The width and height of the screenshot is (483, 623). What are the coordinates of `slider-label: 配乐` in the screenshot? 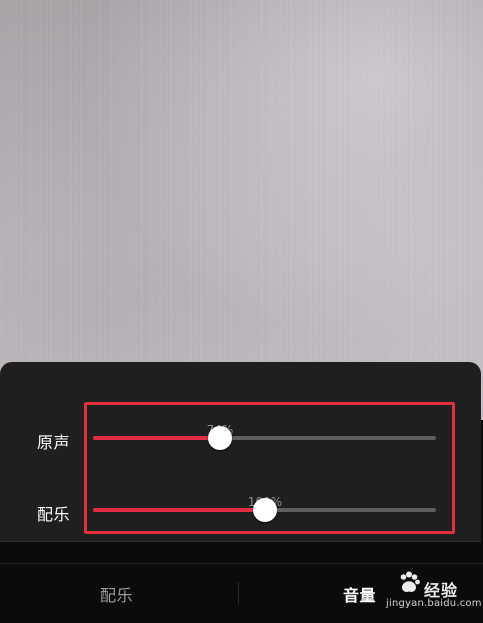 It's located at (54, 514).